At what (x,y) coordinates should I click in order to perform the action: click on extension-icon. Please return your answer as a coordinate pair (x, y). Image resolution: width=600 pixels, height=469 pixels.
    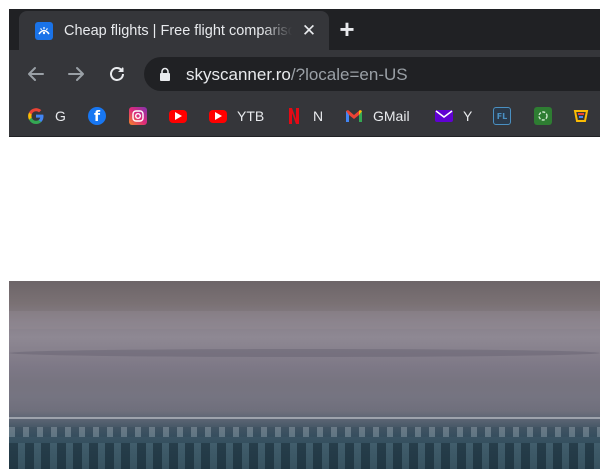
    Looking at the image, I should click on (581, 116).